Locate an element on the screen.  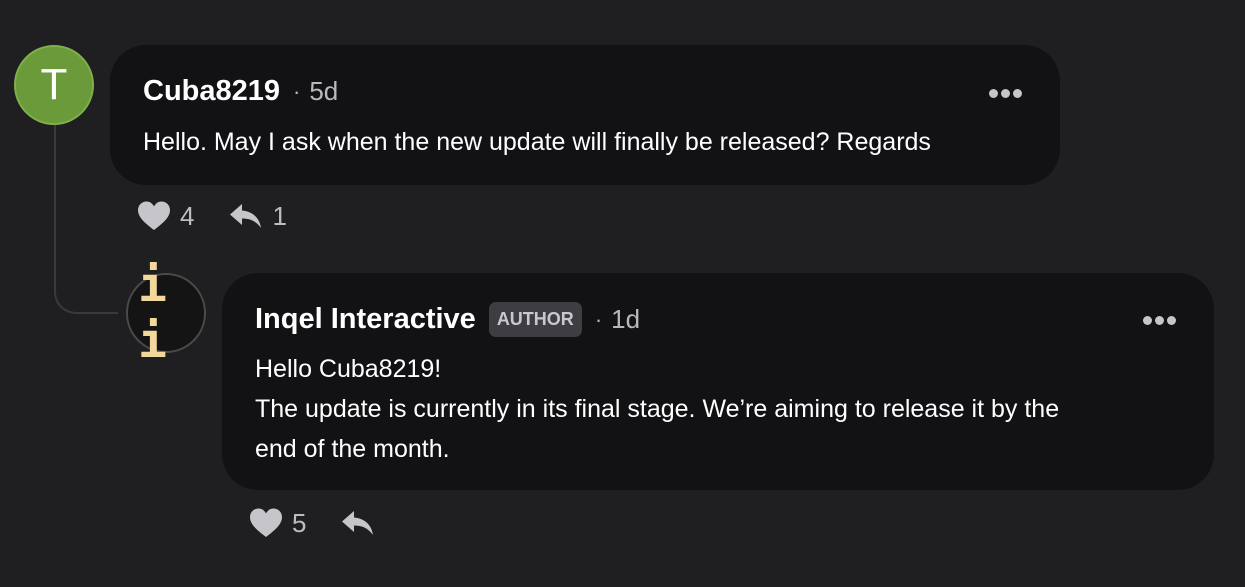
comment-author: Inqel Interactive is located at coordinates (365, 319).